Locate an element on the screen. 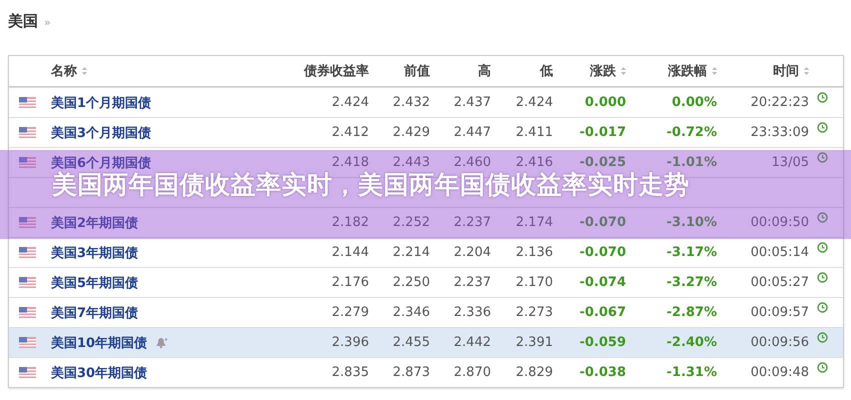 This screenshot has height=400, width=851. highlighted-row: 美国10年期国债 2.396 2.455 2.442 2.391 -0.059 -2.40% 00:09:56 is located at coordinates (426, 342).